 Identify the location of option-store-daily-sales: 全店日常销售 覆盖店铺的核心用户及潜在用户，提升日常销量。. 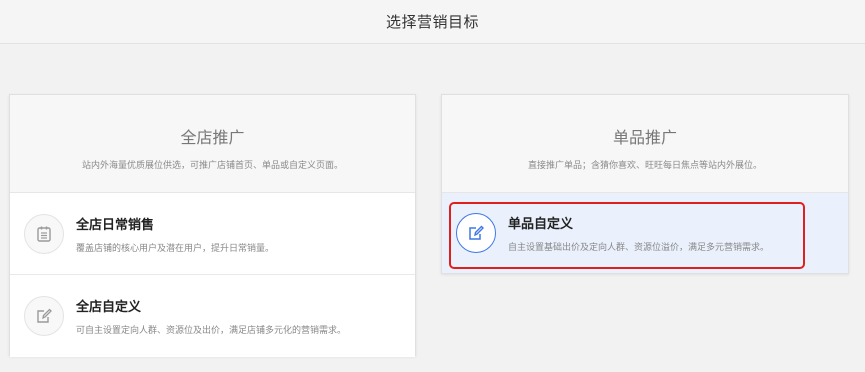
(212, 234).